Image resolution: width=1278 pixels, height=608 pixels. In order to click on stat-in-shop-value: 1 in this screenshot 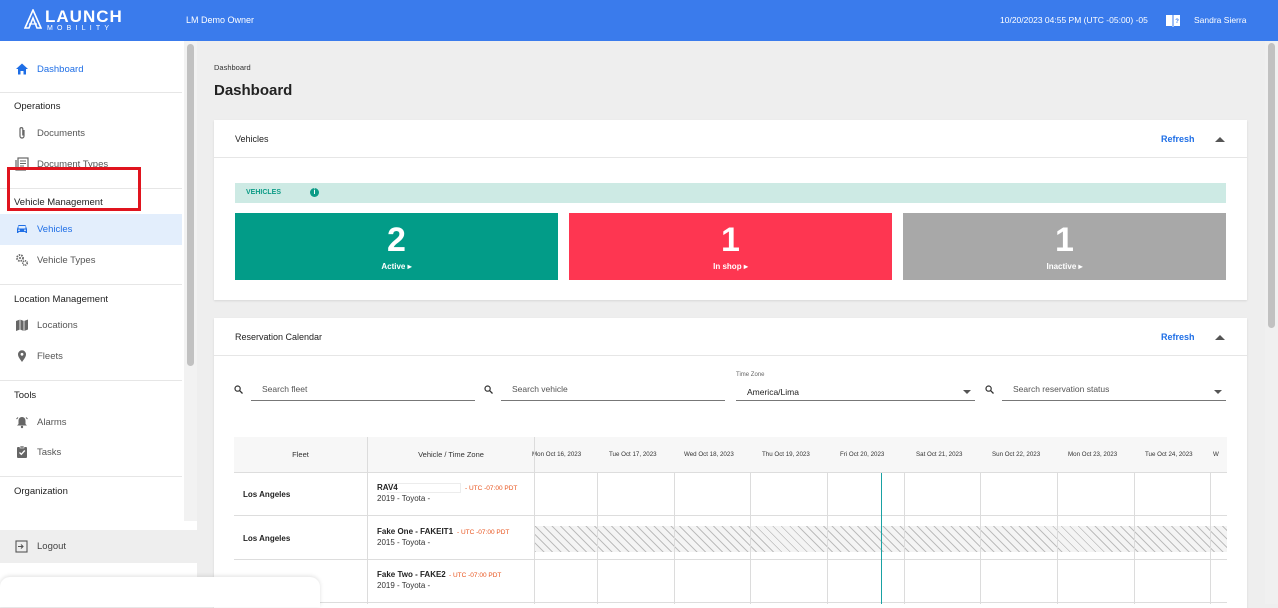, I will do `click(730, 240)`.